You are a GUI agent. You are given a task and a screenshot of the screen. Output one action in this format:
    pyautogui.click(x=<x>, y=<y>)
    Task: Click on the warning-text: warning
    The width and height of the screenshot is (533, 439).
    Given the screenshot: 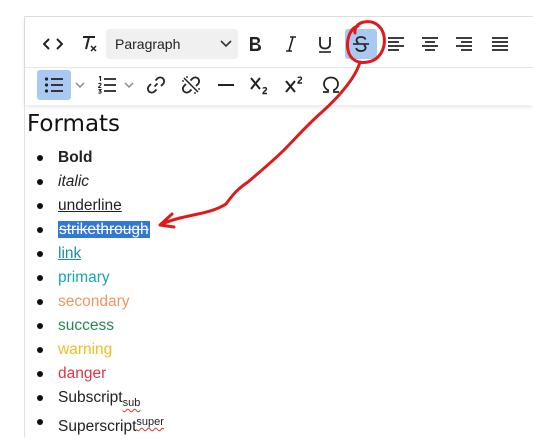 What is the action you would take?
    pyautogui.click(x=85, y=349)
    